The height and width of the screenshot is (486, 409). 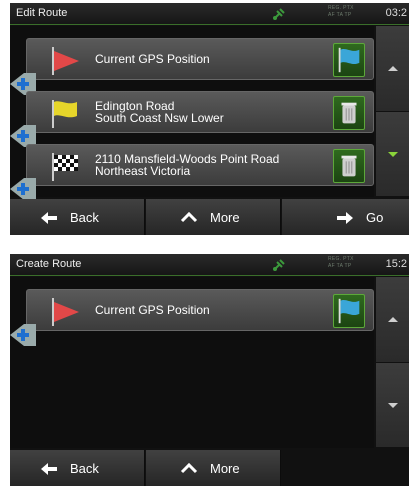 I want to click on go-button-label: Go, so click(x=375, y=217).